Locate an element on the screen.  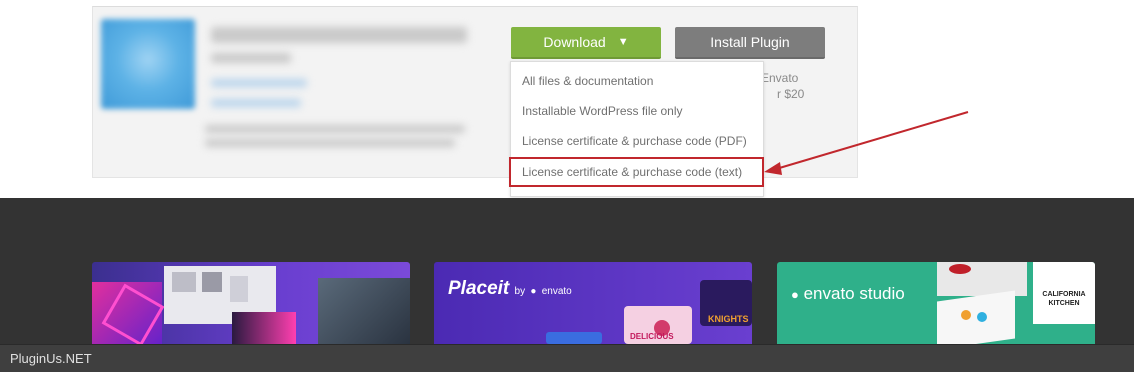
item-subtitle-blurred is located at coordinates (251, 58).